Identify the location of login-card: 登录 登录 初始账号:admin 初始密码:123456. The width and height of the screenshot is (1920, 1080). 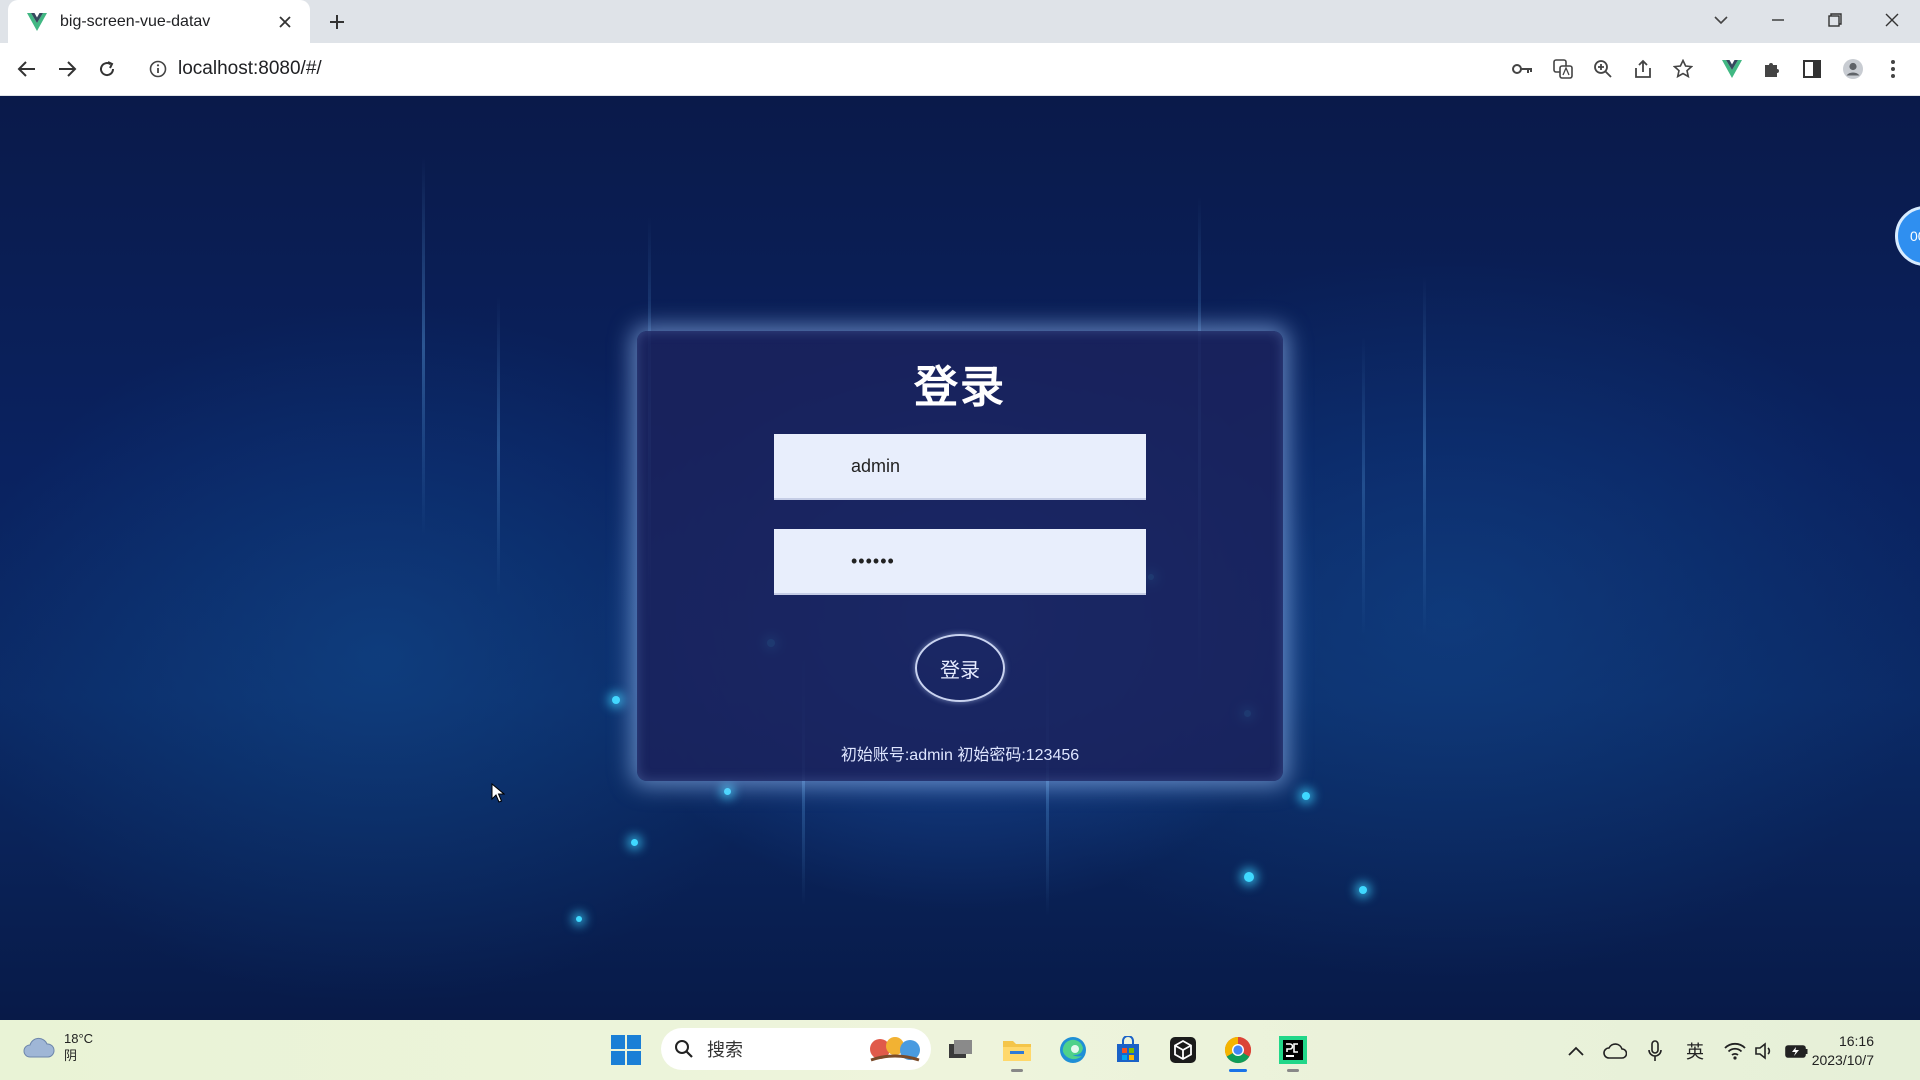
(960, 556).